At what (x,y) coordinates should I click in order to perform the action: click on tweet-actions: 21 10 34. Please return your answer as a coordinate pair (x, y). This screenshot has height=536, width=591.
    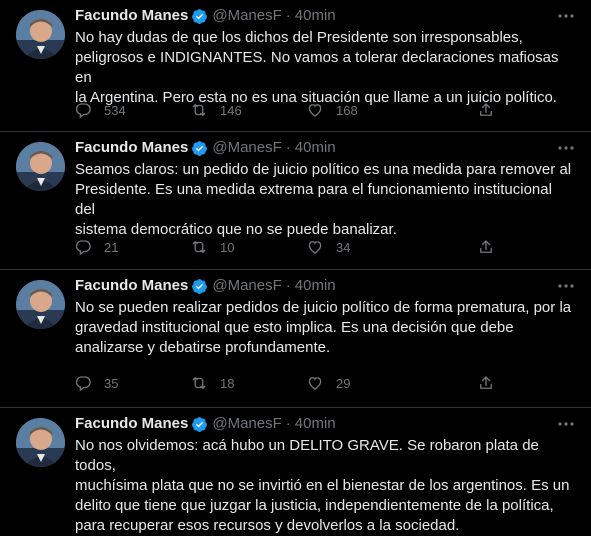
    Looking at the image, I should click on (288, 247).